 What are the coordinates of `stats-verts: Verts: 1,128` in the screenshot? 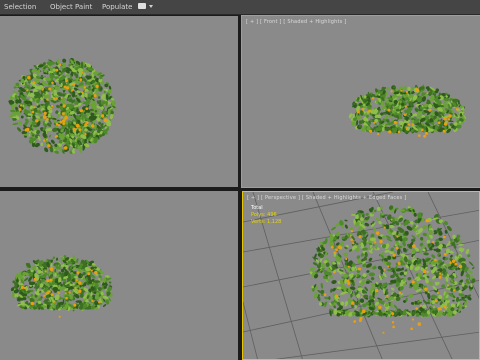 It's located at (266, 222).